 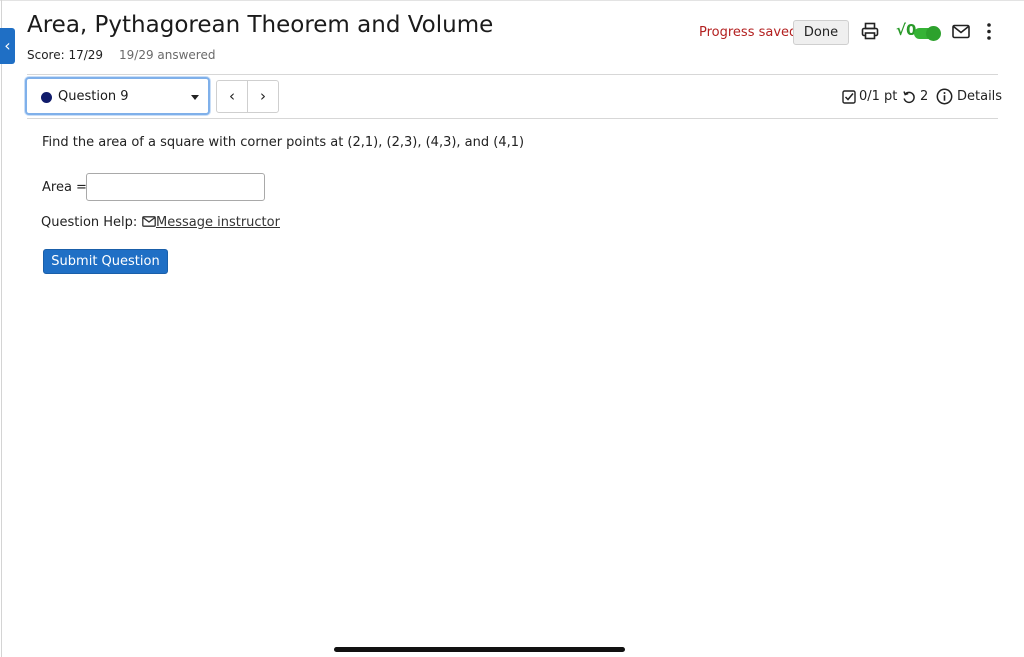 What do you see at coordinates (989, 31) in the screenshot?
I see `kebab-menu-icon` at bounding box center [989, 31].